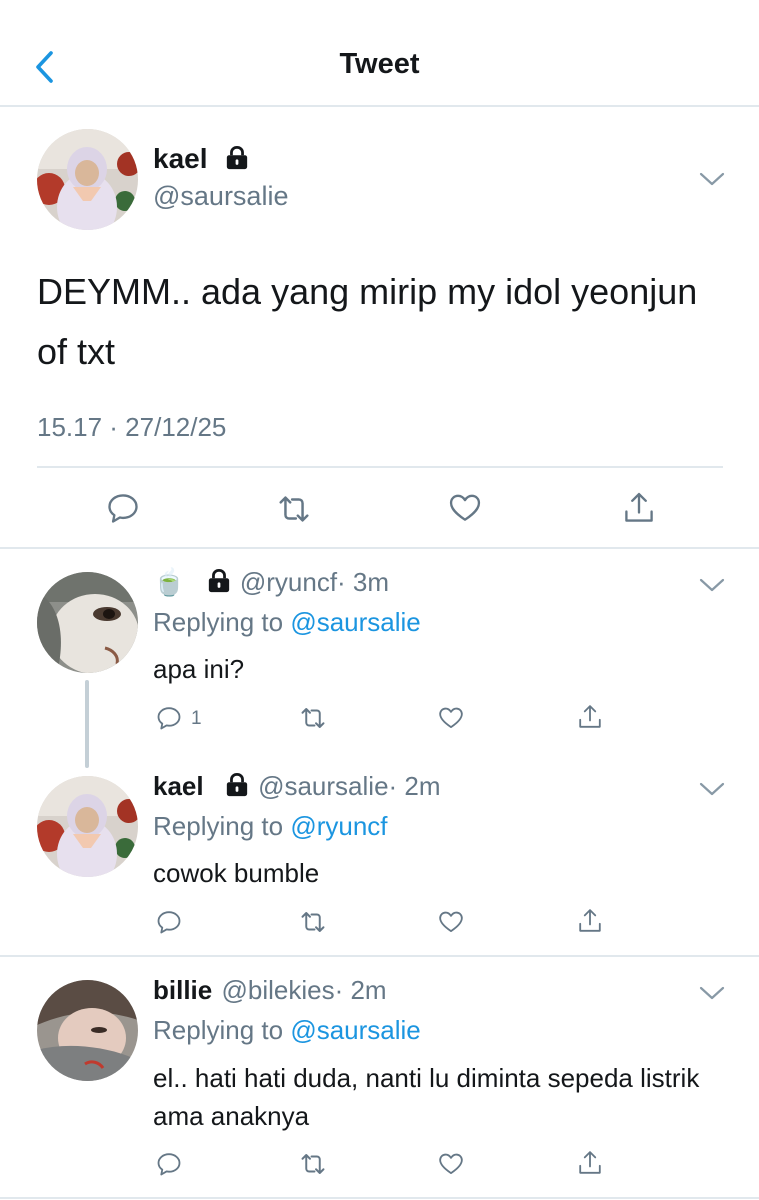  Describe the element at coordinates (169, 582) in the screenshot. I see `reply-author-name: 🍵` at that location.